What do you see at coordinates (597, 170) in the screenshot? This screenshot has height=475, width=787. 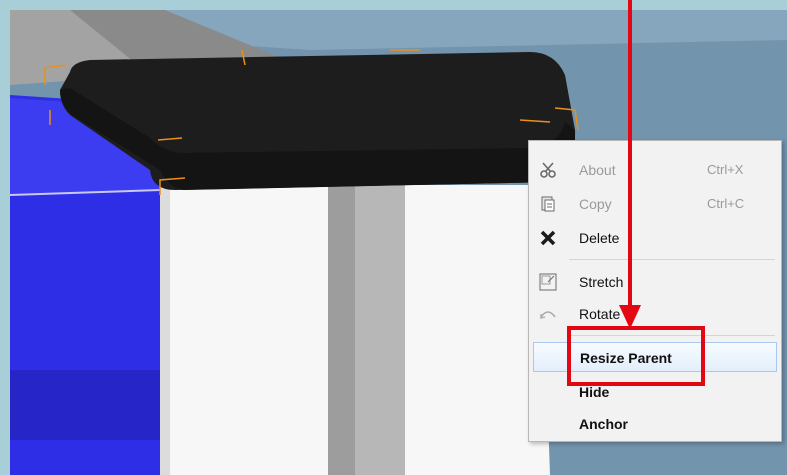 I see `menu-item-label: About` at bounding box center [597, 170].